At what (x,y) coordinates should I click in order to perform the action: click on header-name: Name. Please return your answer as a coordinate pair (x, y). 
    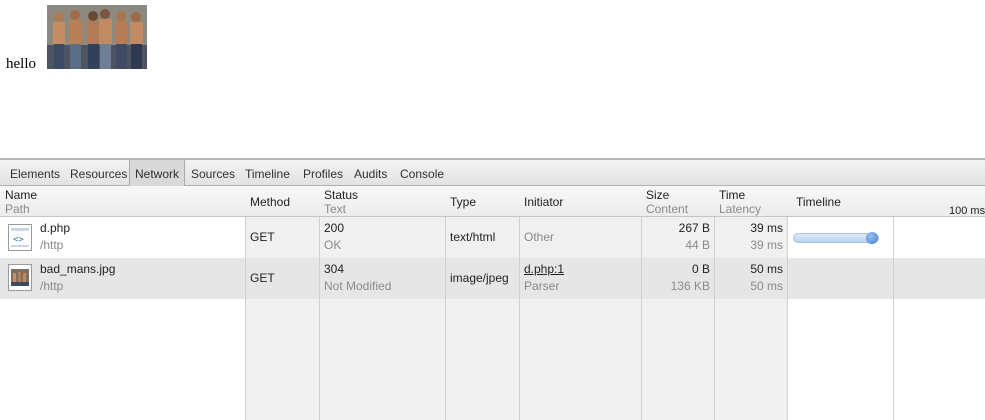
    Looking at the image, I should click on (21, 195).